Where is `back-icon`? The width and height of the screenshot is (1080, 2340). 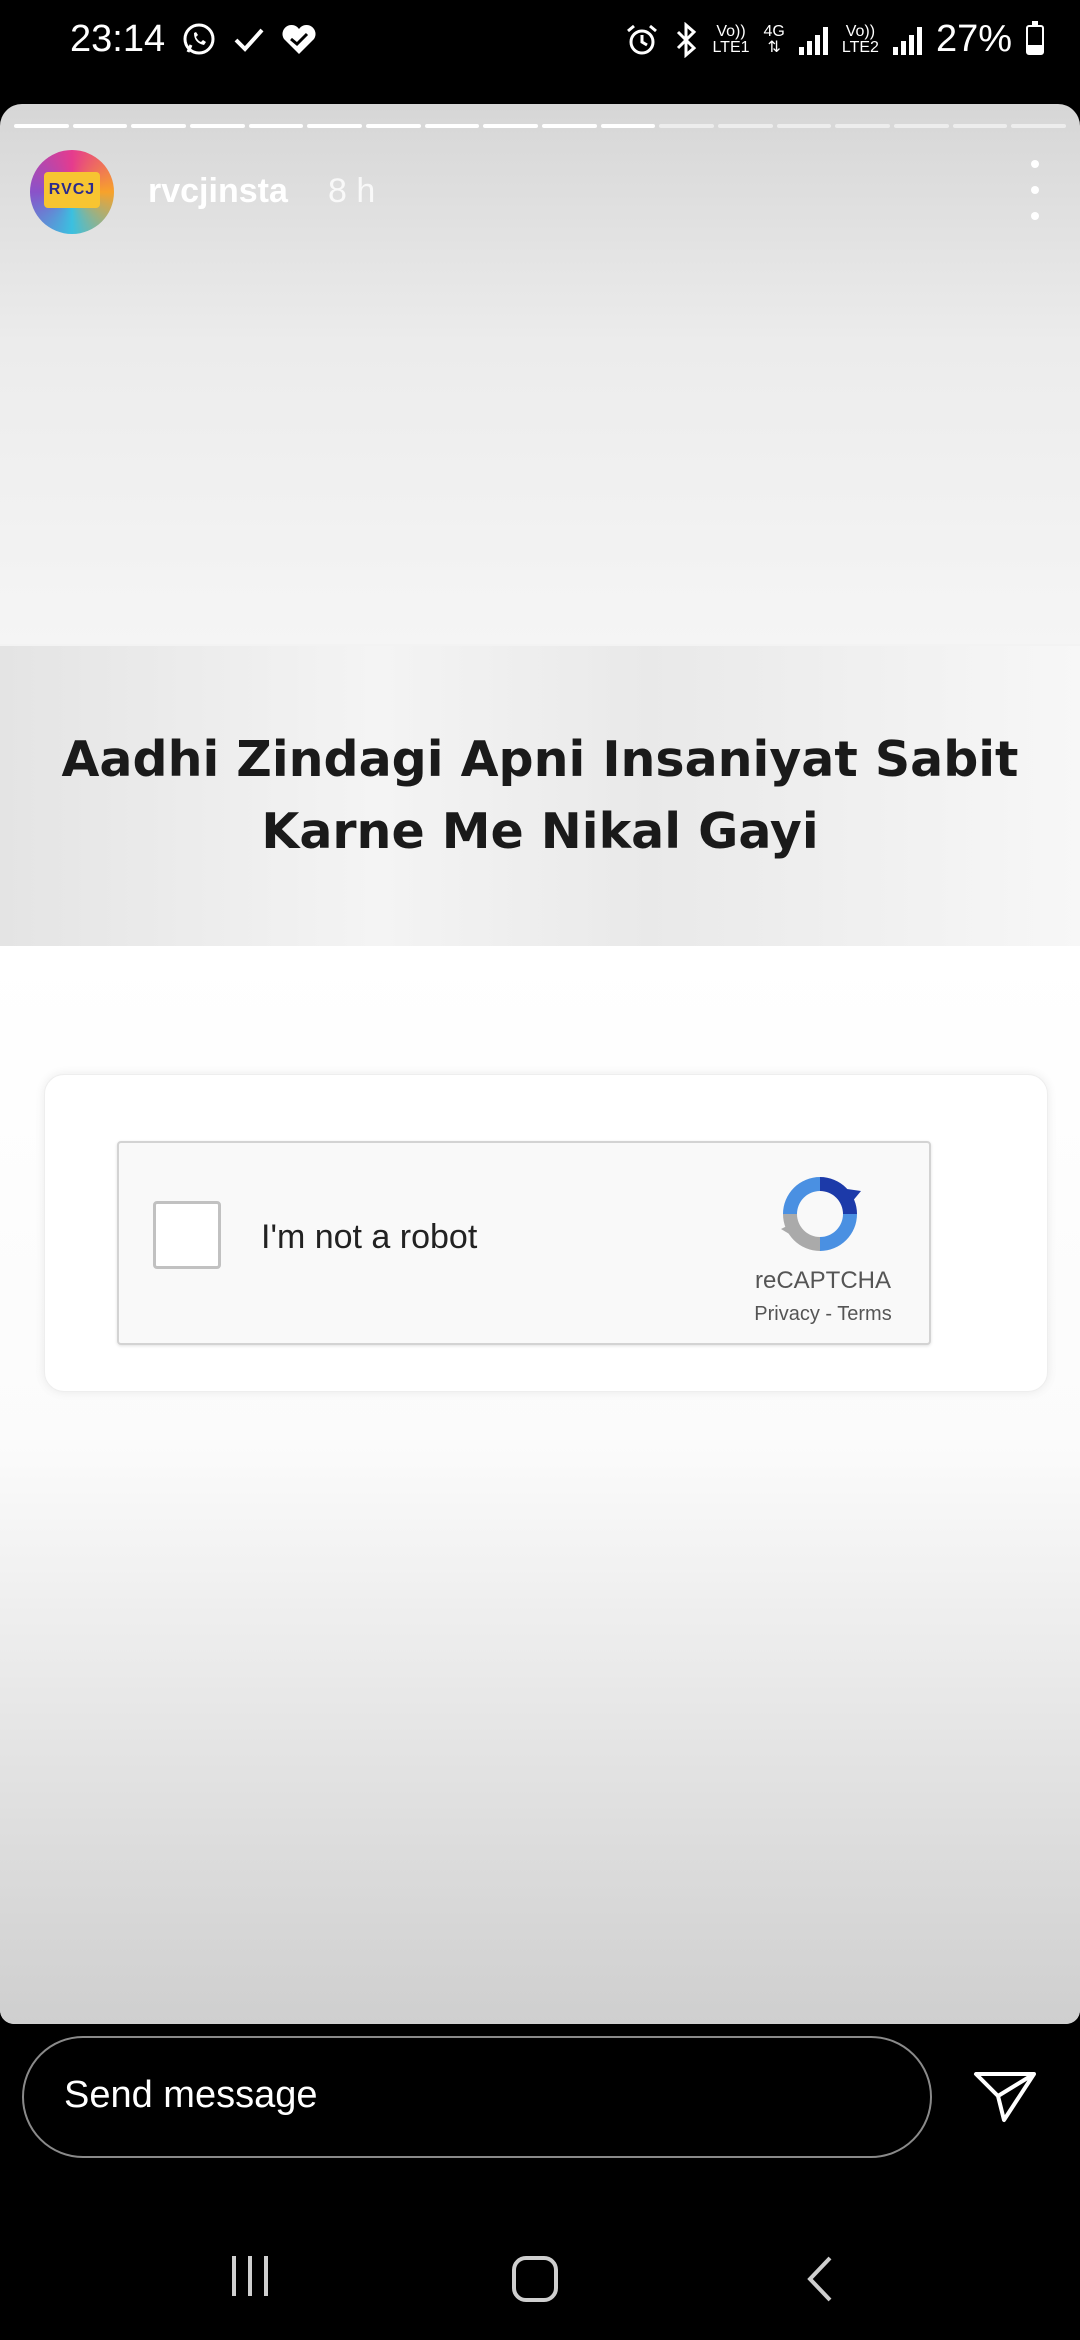
back-icon is located at coordinates (820, 2279).